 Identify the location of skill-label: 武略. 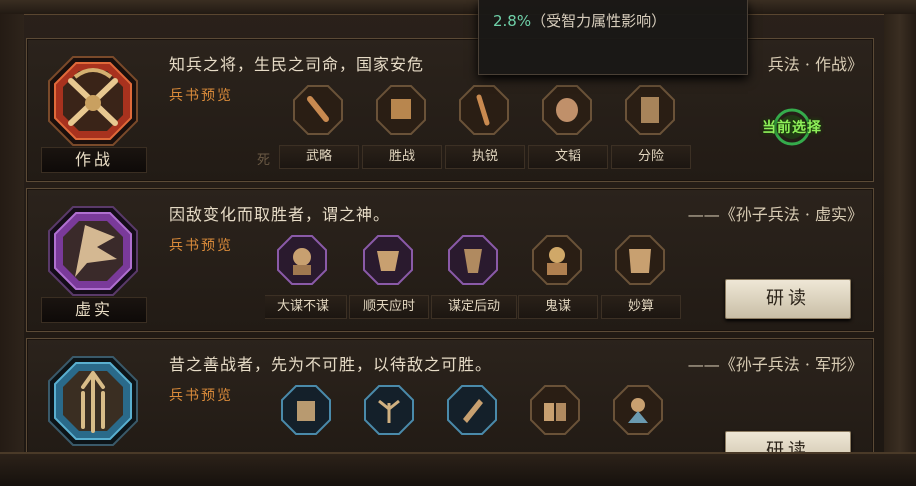
(319, 157).